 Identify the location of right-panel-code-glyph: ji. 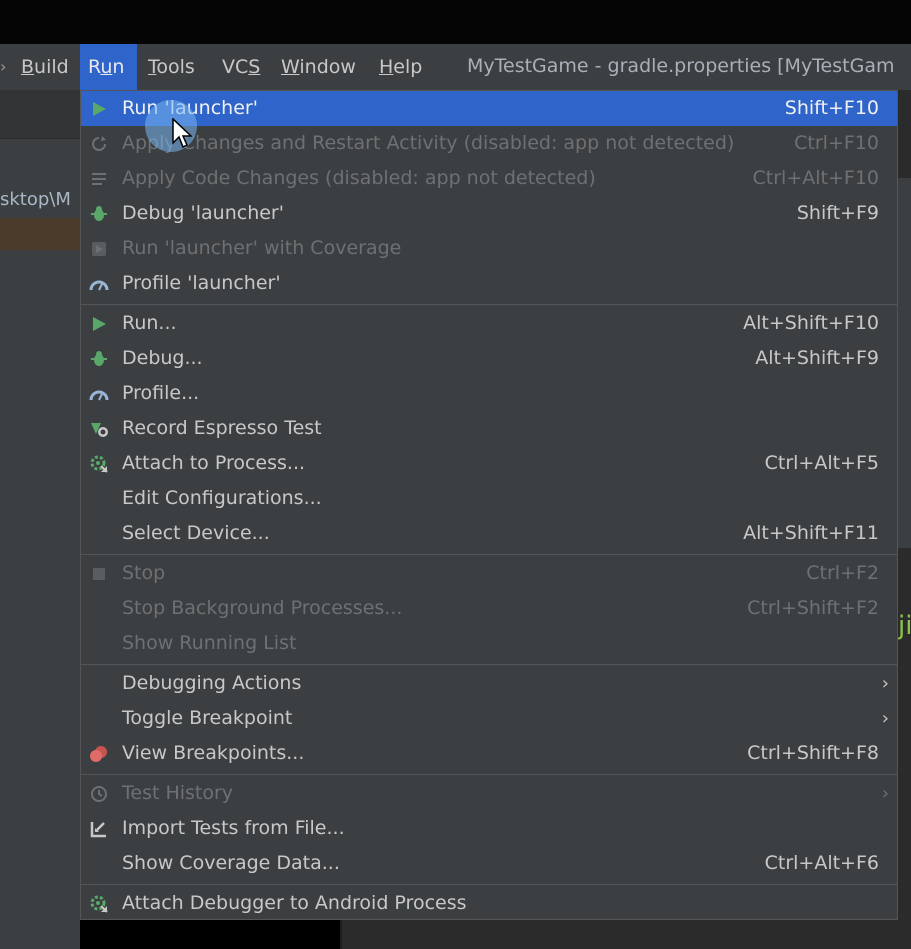
(904, 626).